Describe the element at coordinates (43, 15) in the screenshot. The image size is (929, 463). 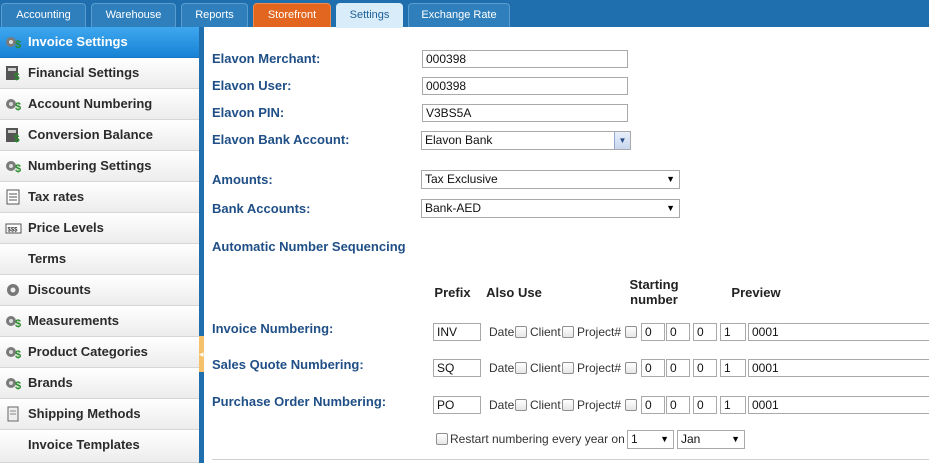
I see `tab-accounting: Accounting` at that location.